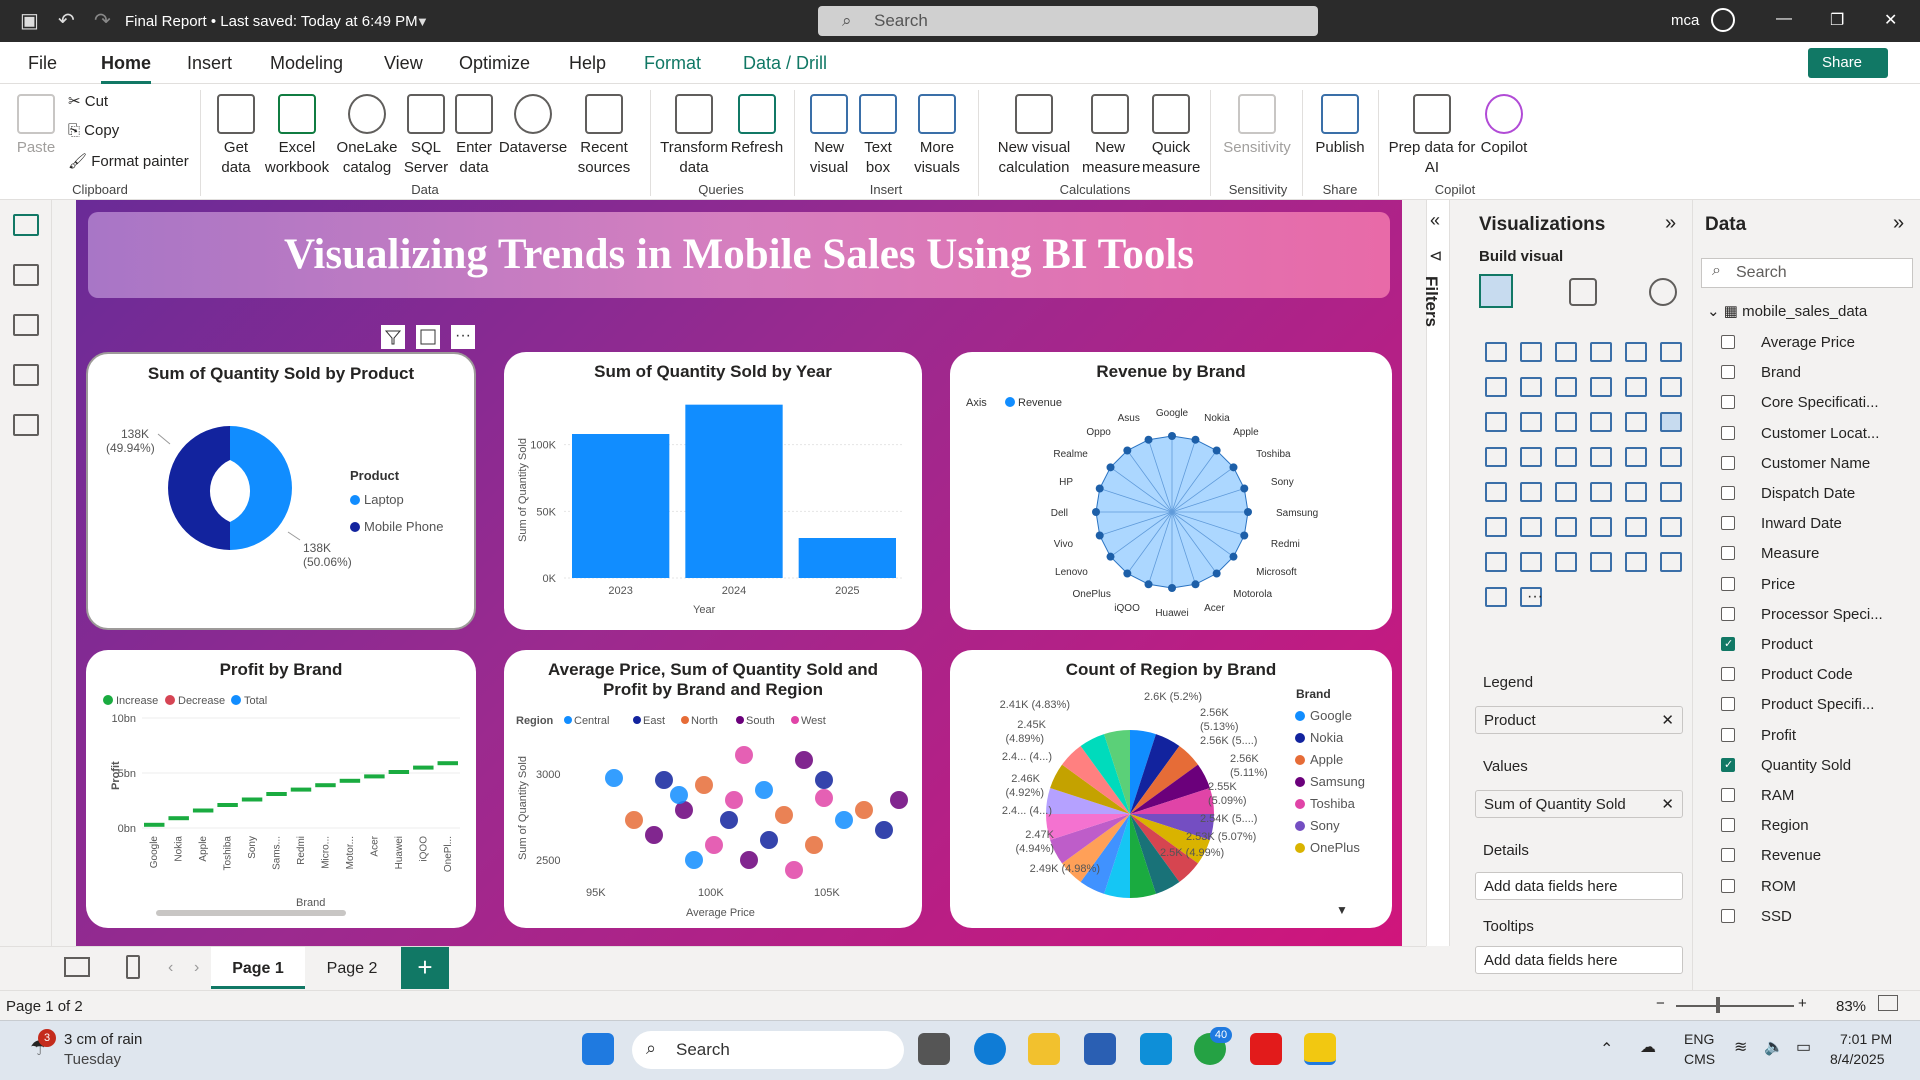  I want to click on cut-button: ✂ Cut, so click(88, 101).